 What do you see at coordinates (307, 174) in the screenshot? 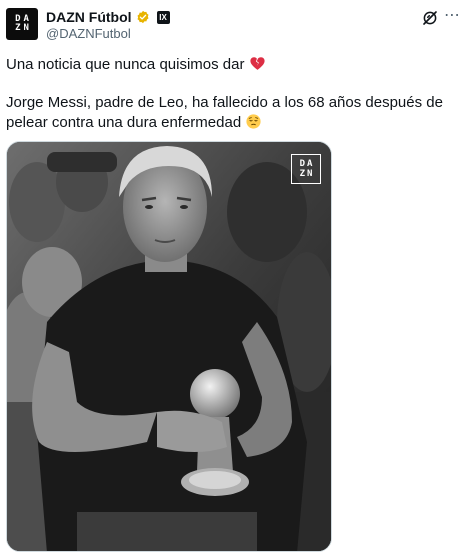
I see `watermark-bottom: ZN` at bounding box center [307, 174].